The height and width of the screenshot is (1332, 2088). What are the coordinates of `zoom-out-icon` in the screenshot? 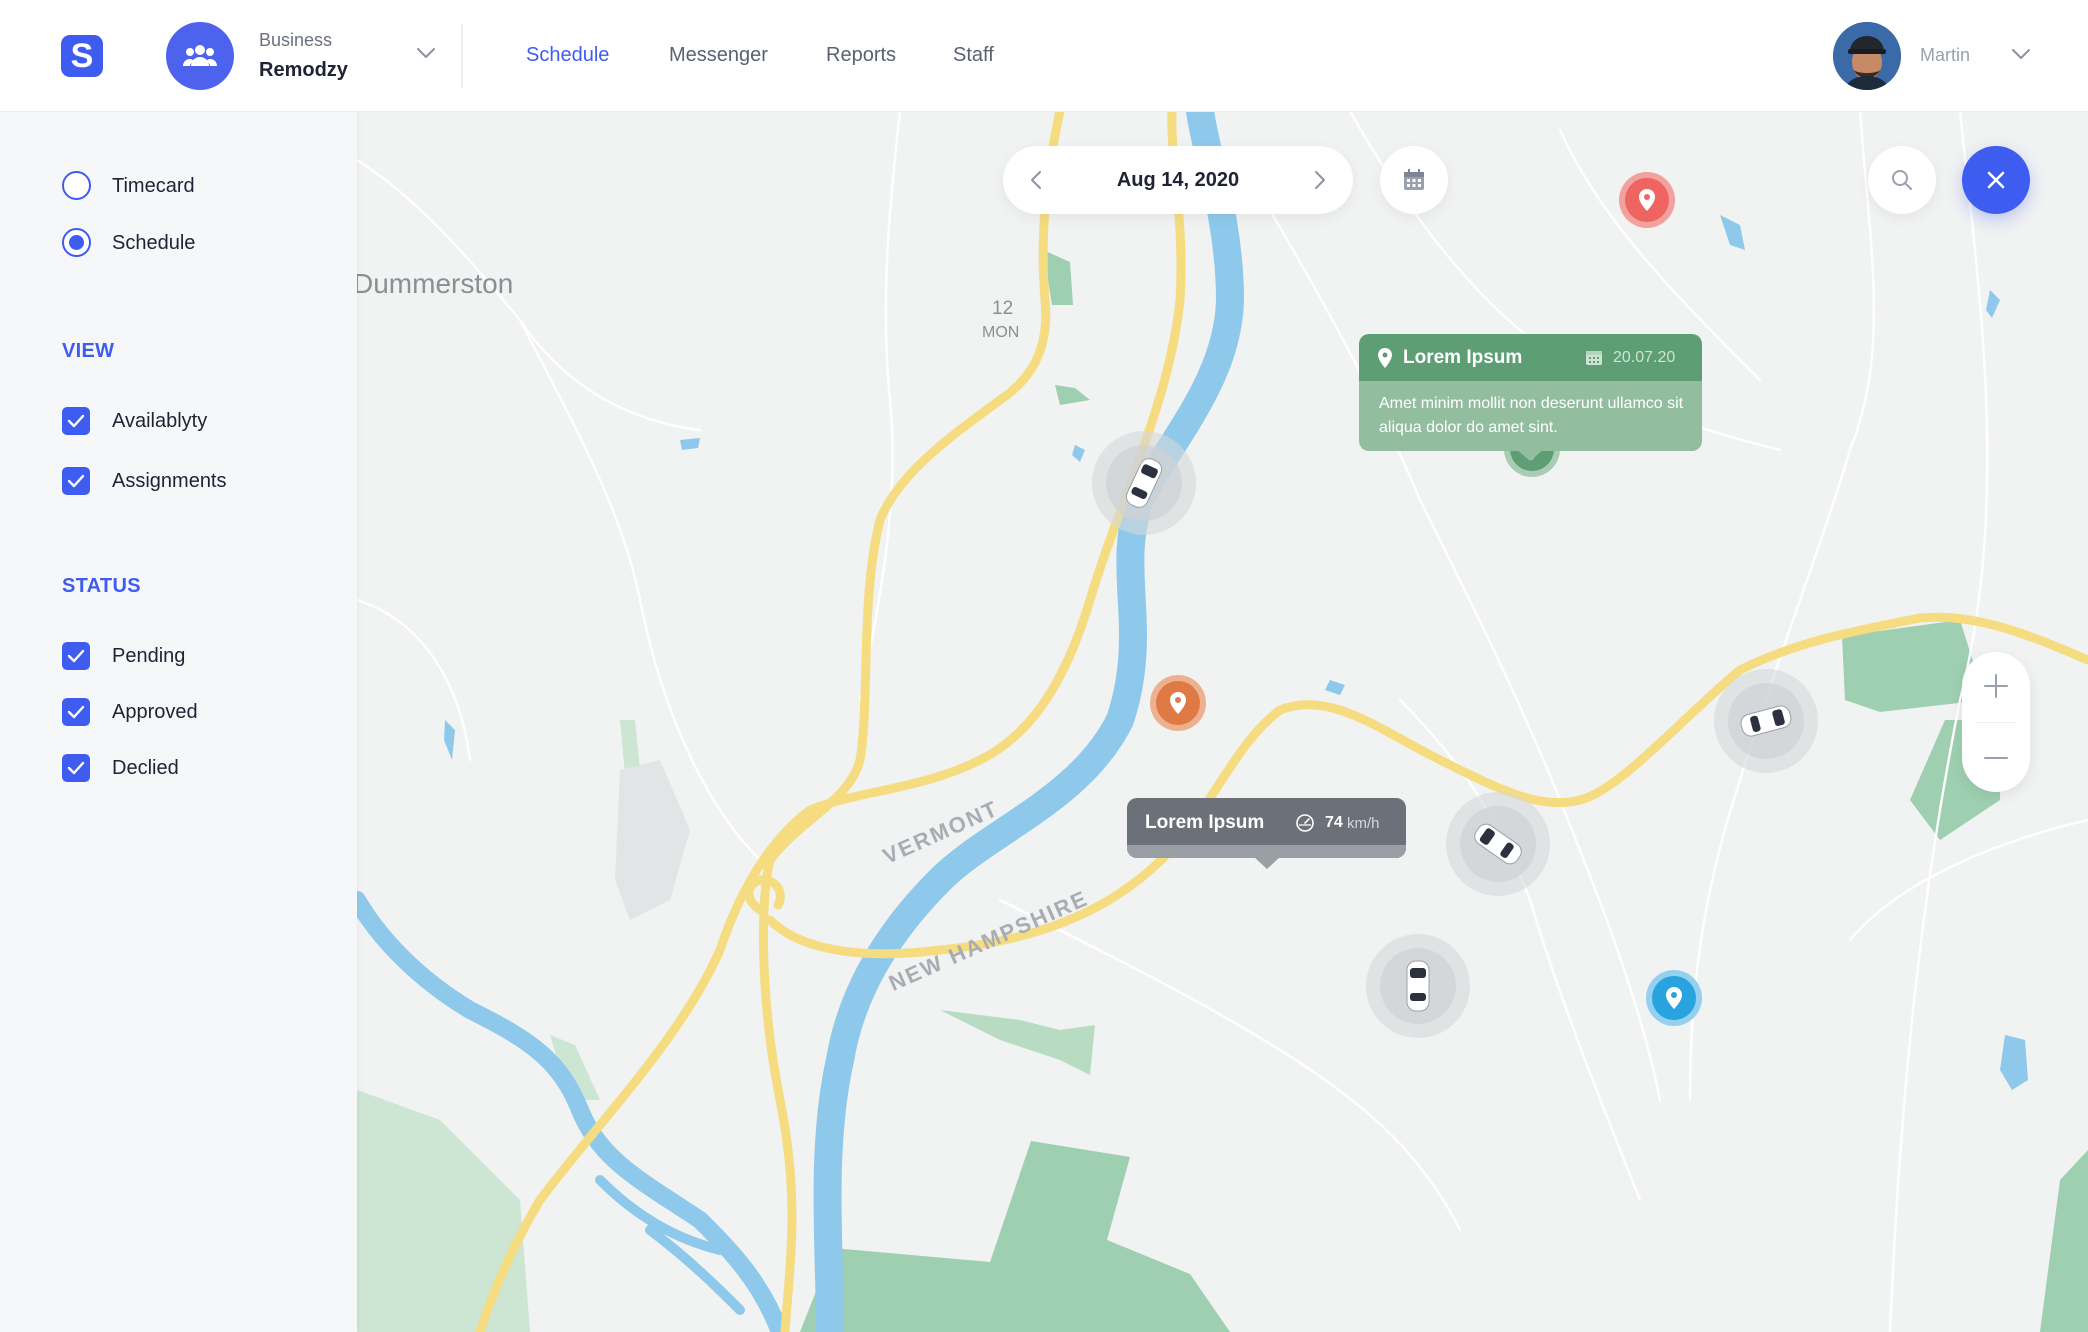 It's located at (1996, 758).